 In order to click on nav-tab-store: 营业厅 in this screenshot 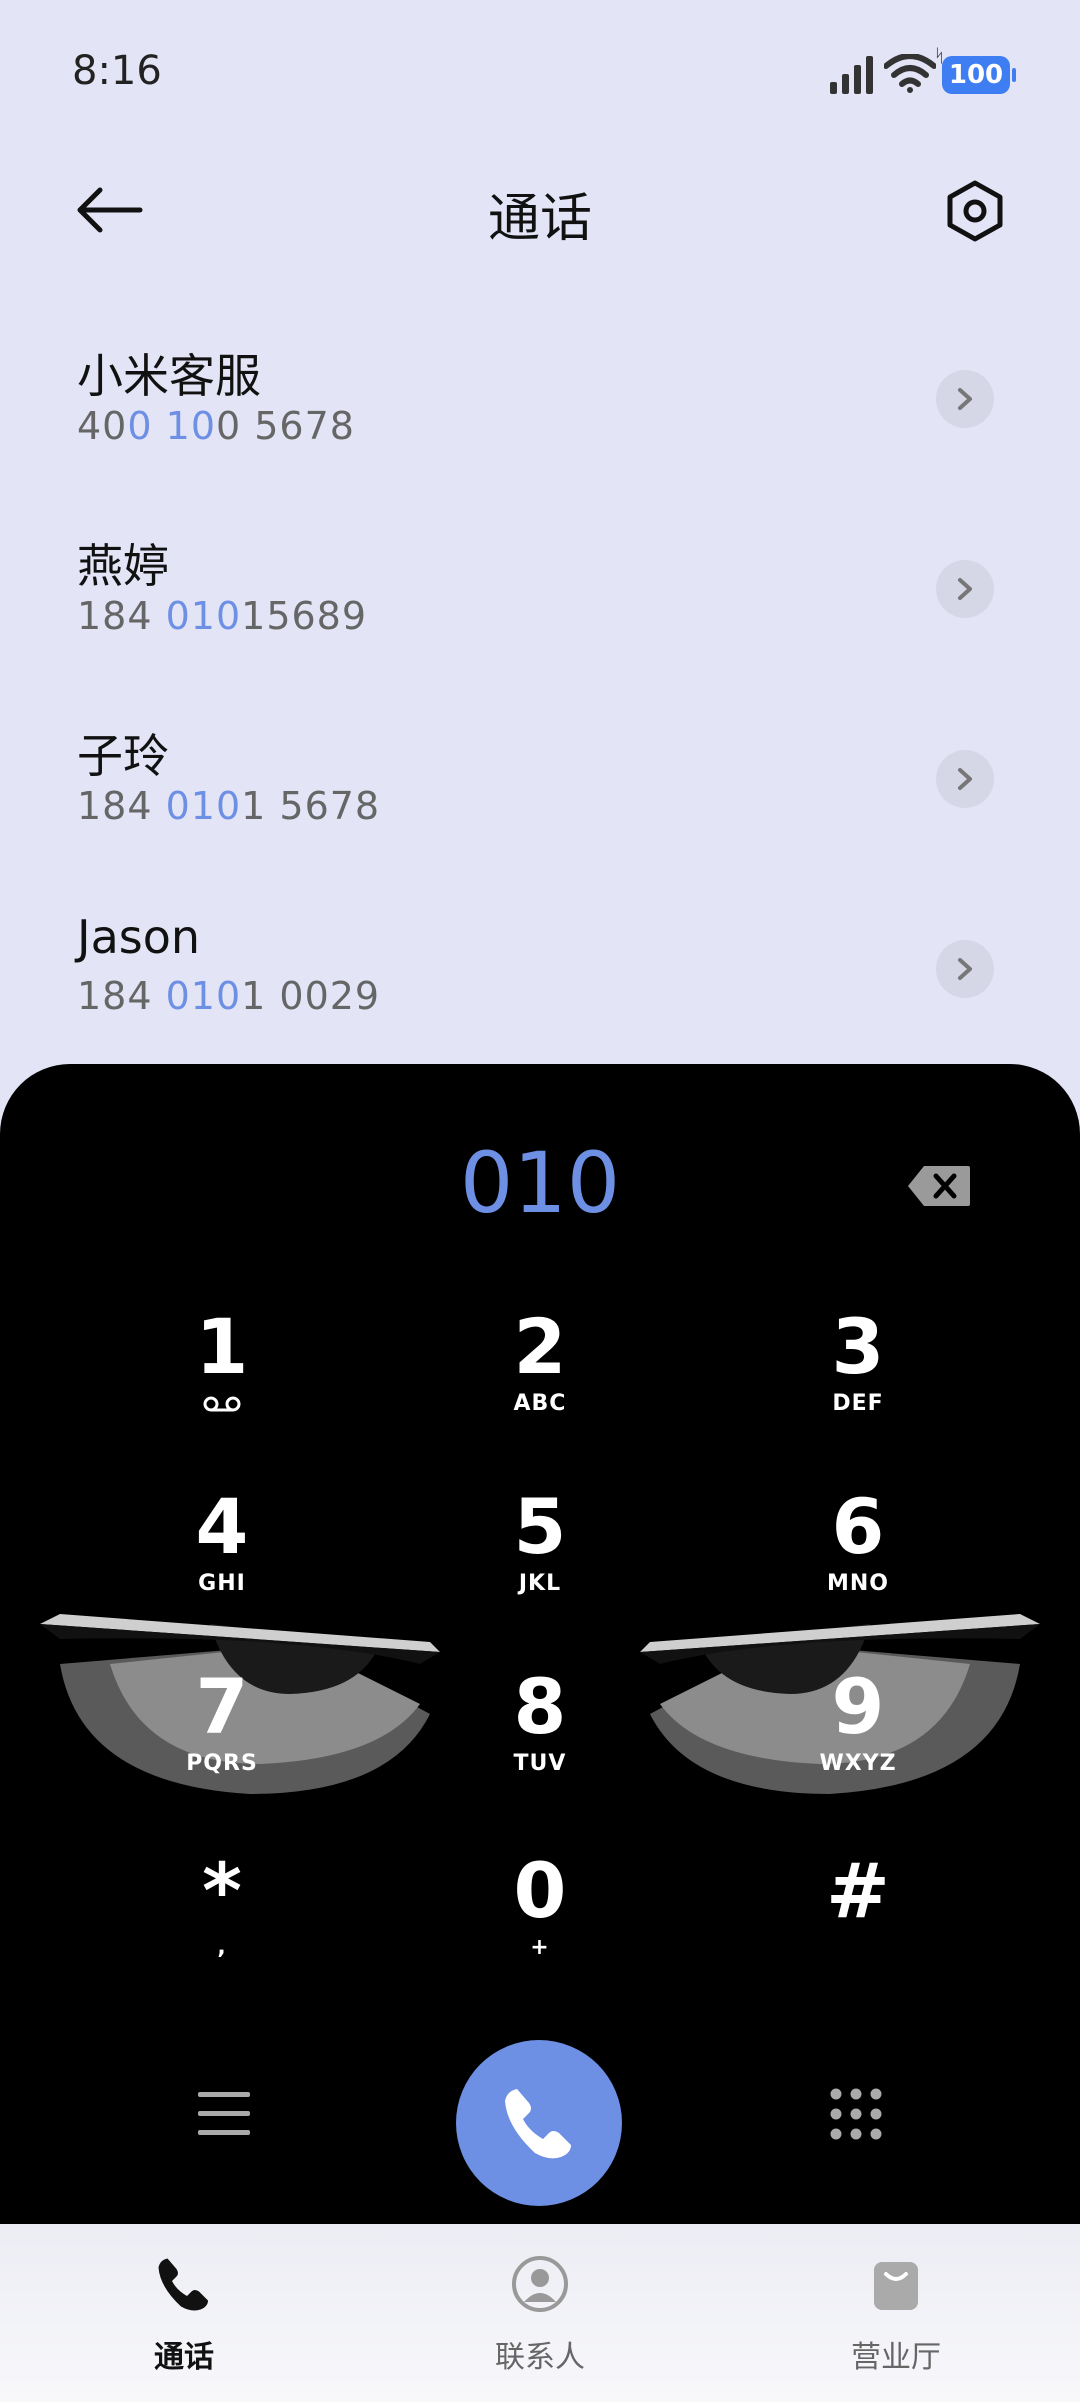, I will do `click(896, 2313)`.